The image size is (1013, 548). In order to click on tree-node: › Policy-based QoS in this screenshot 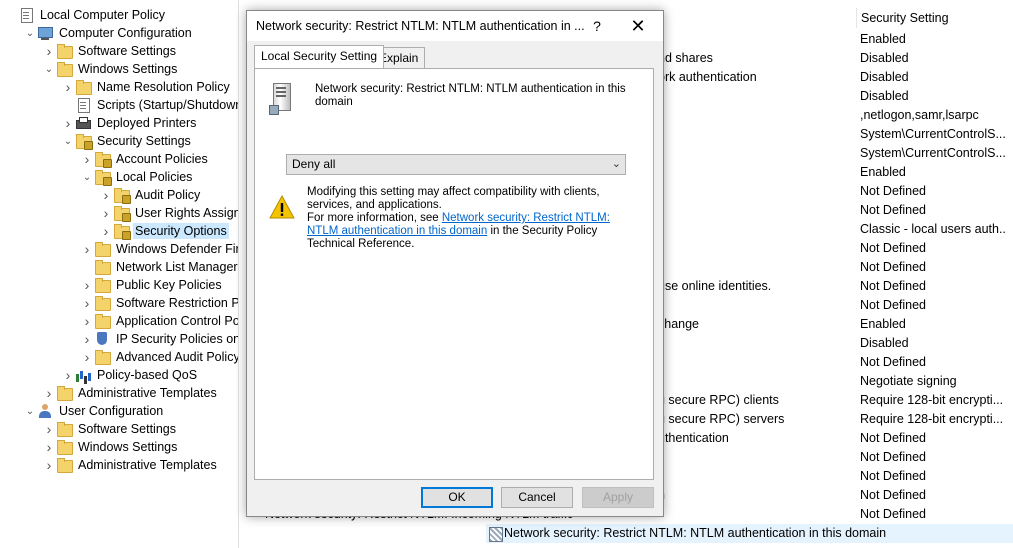, I will do `click(130, 375)`.